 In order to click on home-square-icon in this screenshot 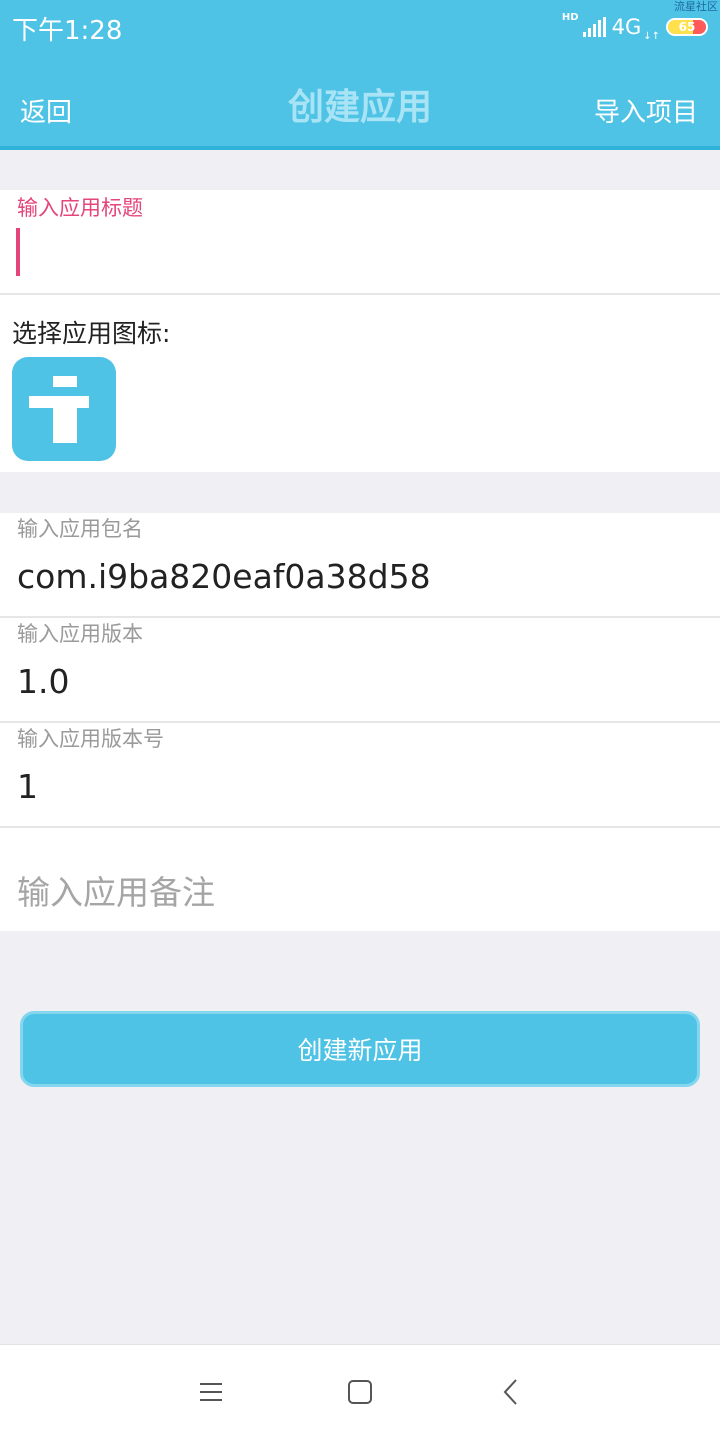, I will do `click(360, 1392)`.